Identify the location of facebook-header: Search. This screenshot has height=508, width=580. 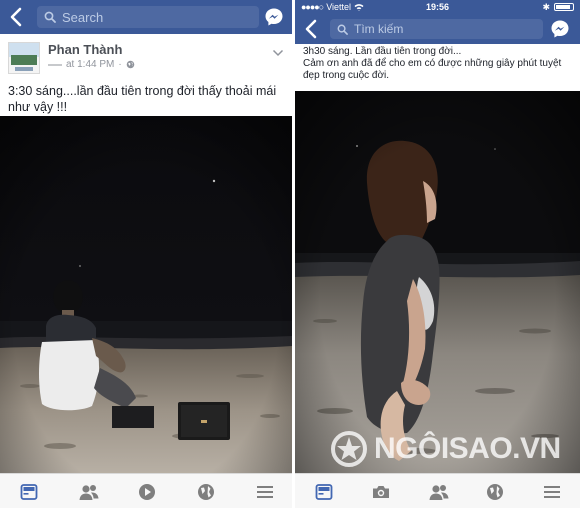
(146, 17).